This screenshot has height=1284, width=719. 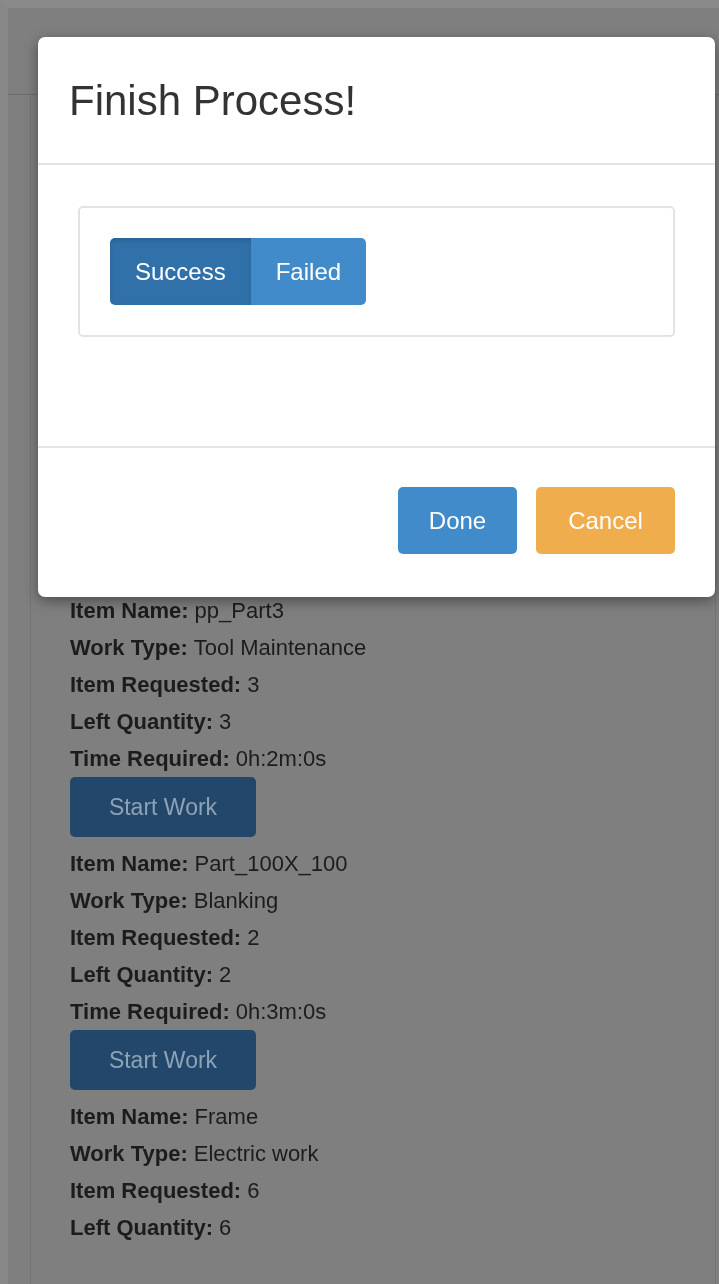 What do you see at coordinates (256, 1153) in the screenshot?
I see `field-value: Electric work` at bounding box center [256, 1153].